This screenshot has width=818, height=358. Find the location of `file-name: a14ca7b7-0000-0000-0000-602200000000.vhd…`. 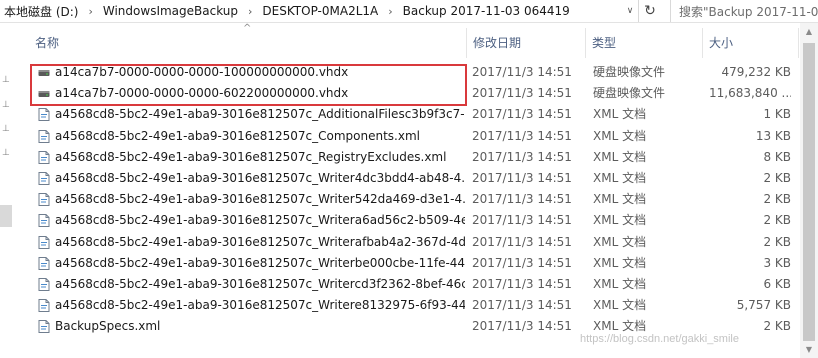

file-name: a14ca7b7-0000-0000-0000-602200000000.vhd… is located at coordinates (202, 93).